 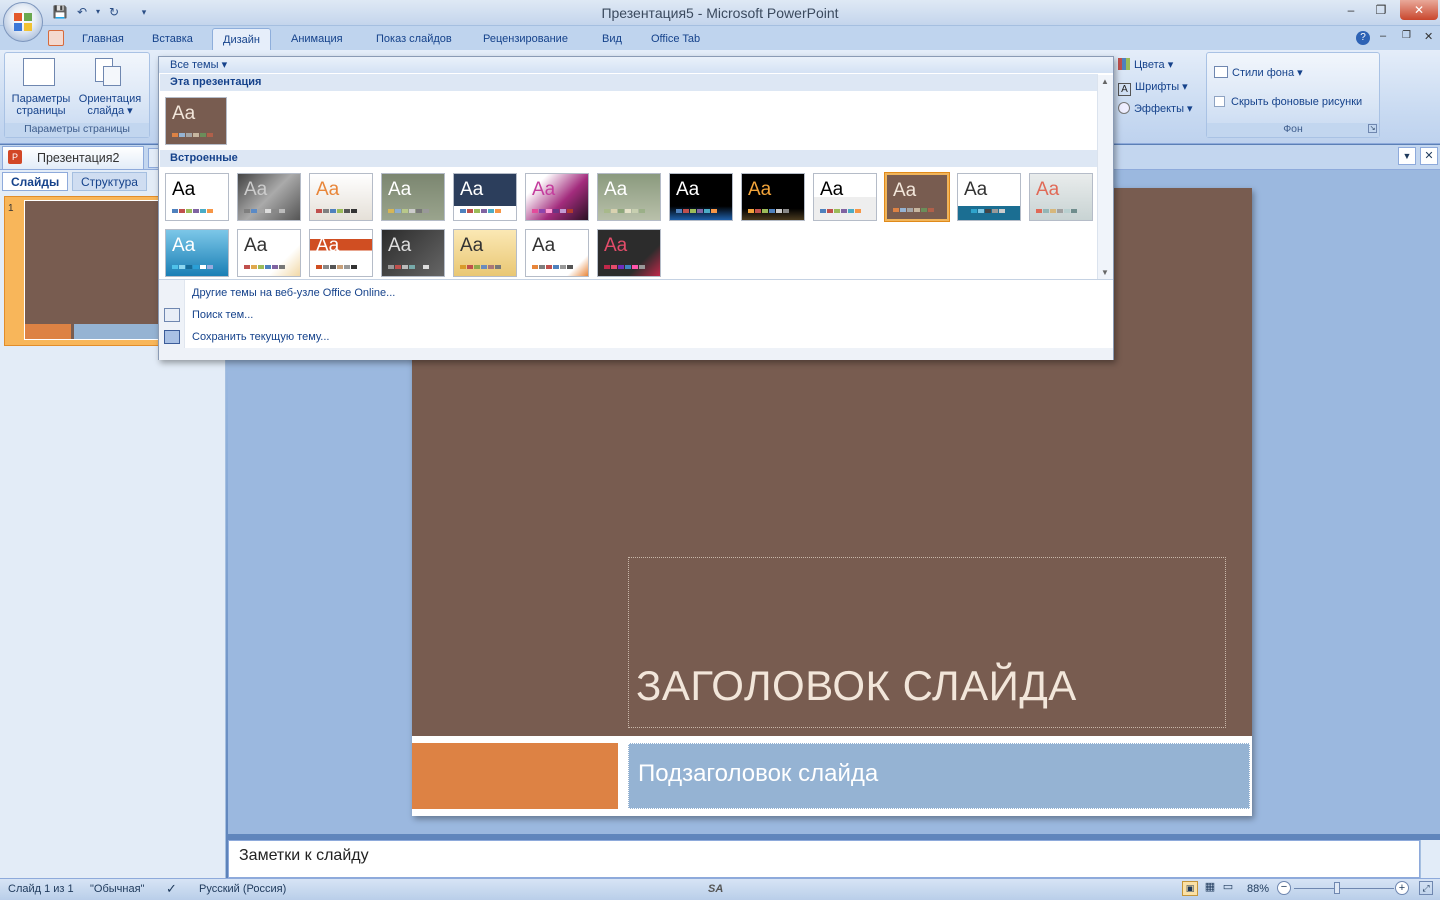 What do you see at coordinates (1163, 109) in the screenshot?
I see `effects-label: Эффекты ▾` at bounding box center [1163, 109].